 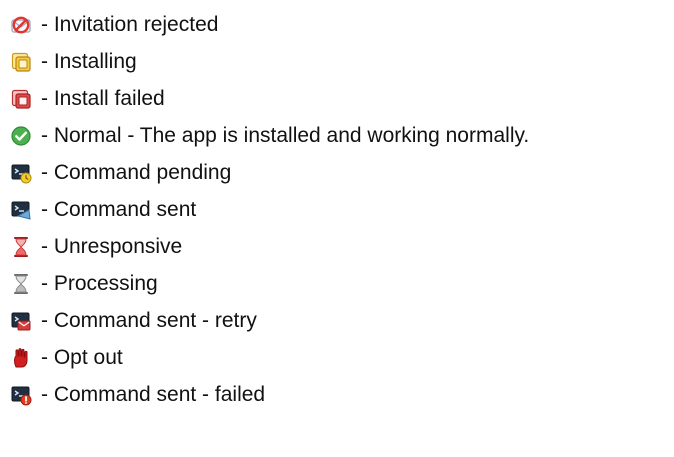 What do you see at coordinates (21, 25) in the screenshot?
I see `invitation-rejected-icon` at bounding box center [21, 25].